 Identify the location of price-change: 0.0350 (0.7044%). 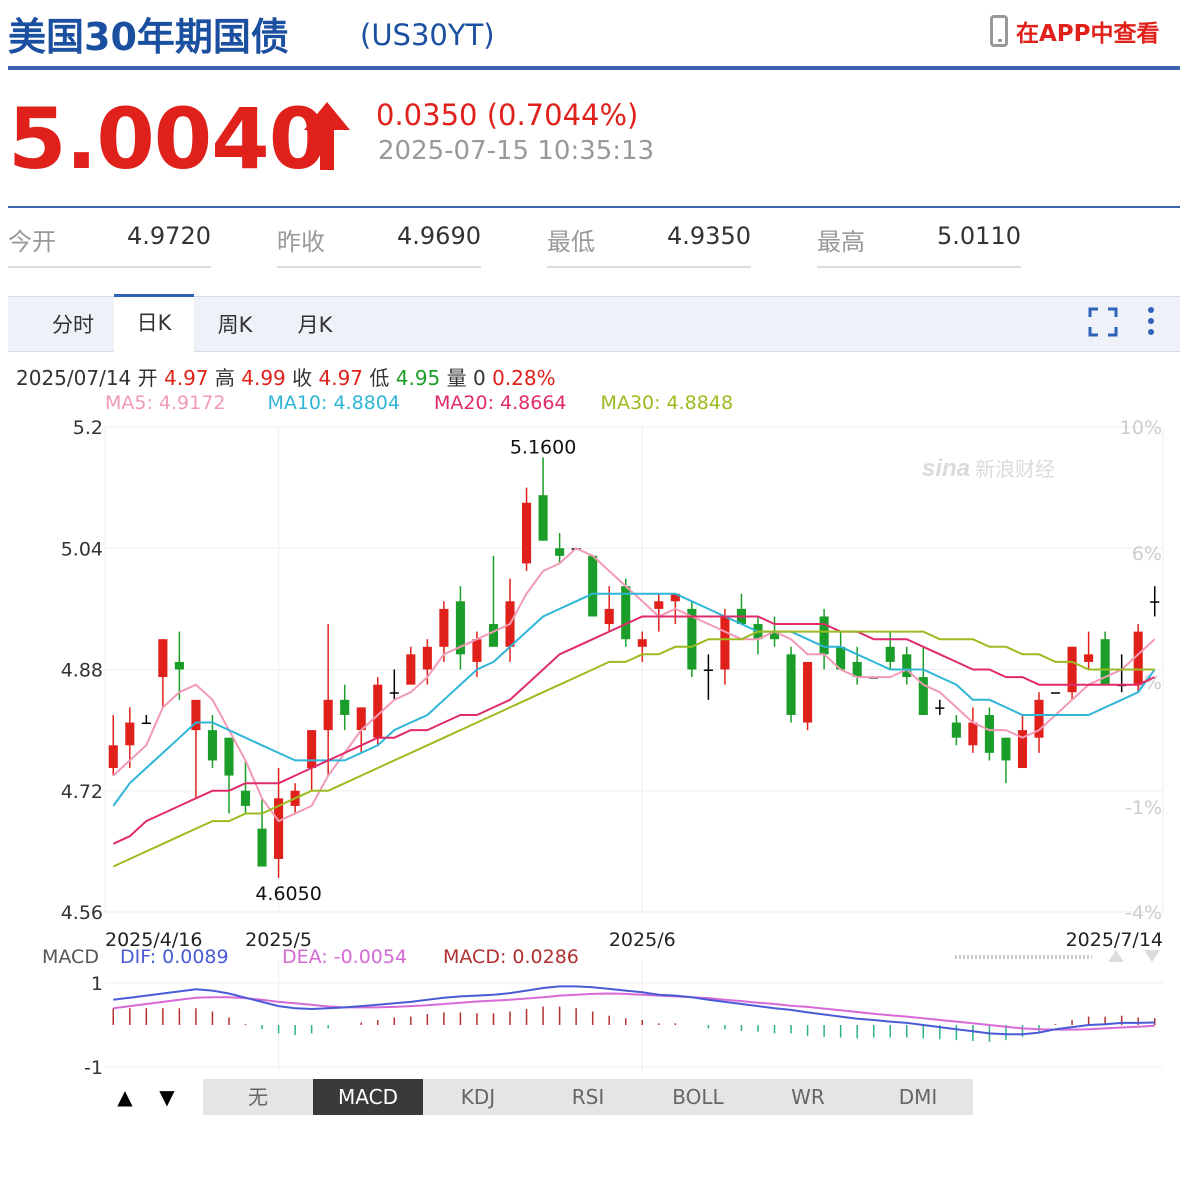
(507, 115).